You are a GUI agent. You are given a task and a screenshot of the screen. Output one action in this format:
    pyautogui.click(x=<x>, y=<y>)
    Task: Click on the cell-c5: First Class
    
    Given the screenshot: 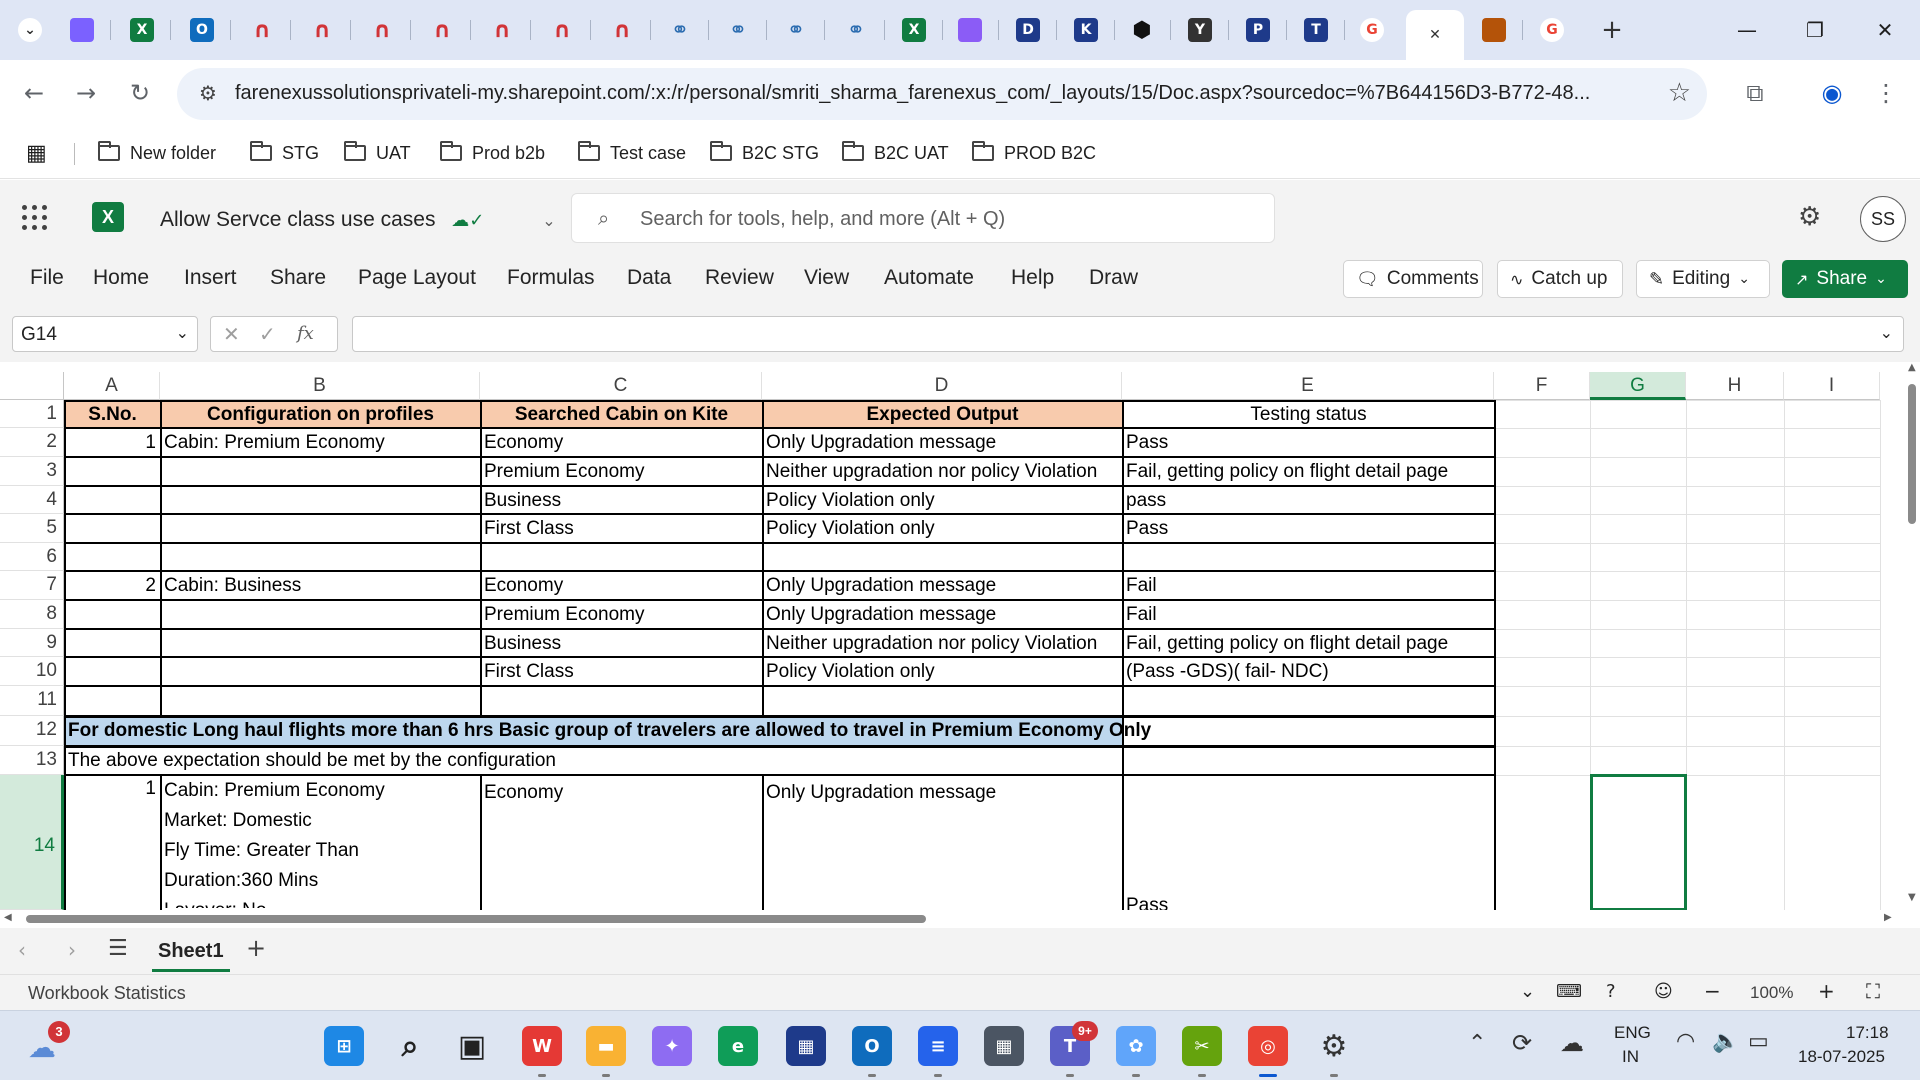 What is the action you would take?
    pyautogui.click(x=621, y=529)
    